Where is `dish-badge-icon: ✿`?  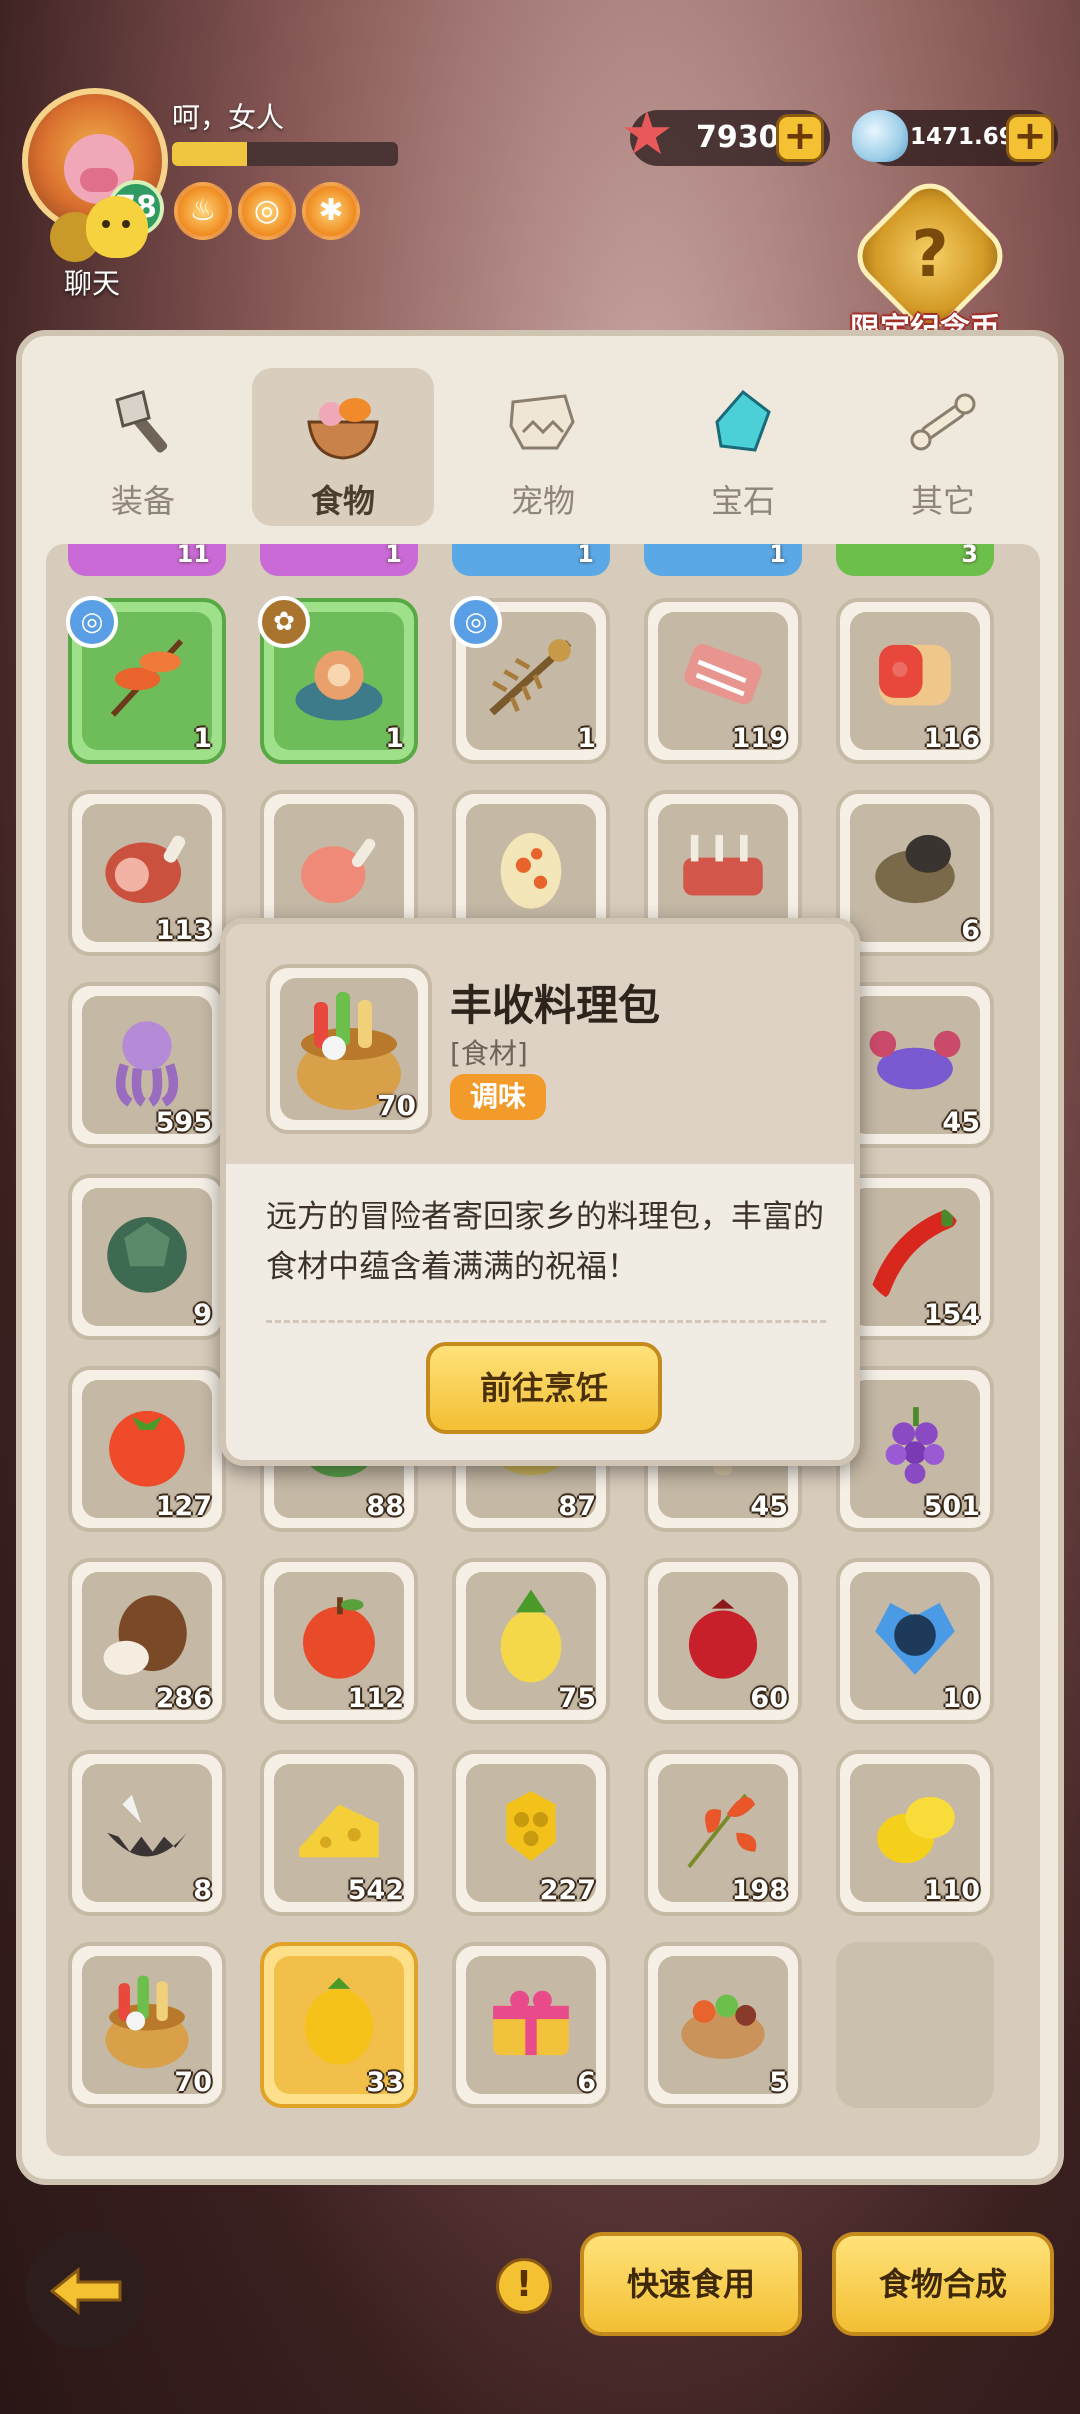 dish-badge-icon: ✿ is located at coordinates (284, 622).